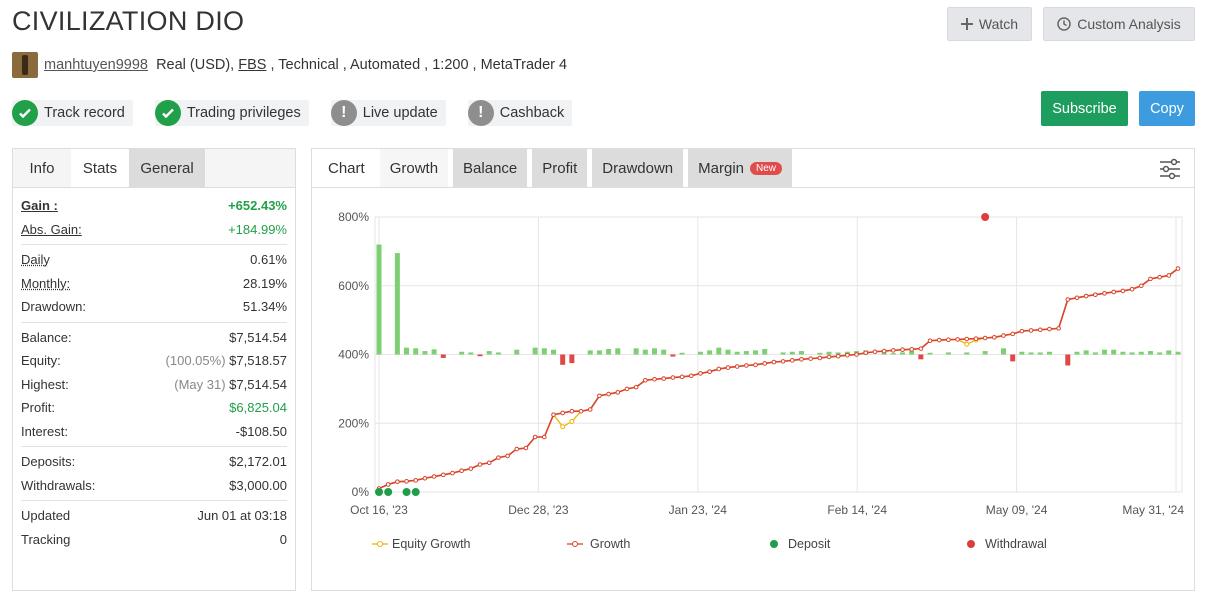 The height and width of the screenshot is (602, 1207). I want to click on watch-label: Watch, so click(998, 24).